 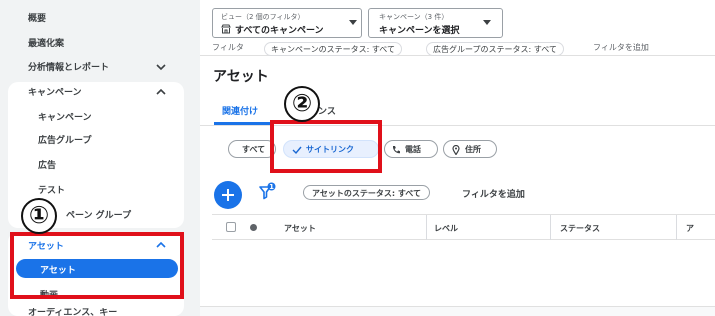 I want to click on sidebar-subitem-ad-groups: 広告グループ, so click(x=64, y=139).